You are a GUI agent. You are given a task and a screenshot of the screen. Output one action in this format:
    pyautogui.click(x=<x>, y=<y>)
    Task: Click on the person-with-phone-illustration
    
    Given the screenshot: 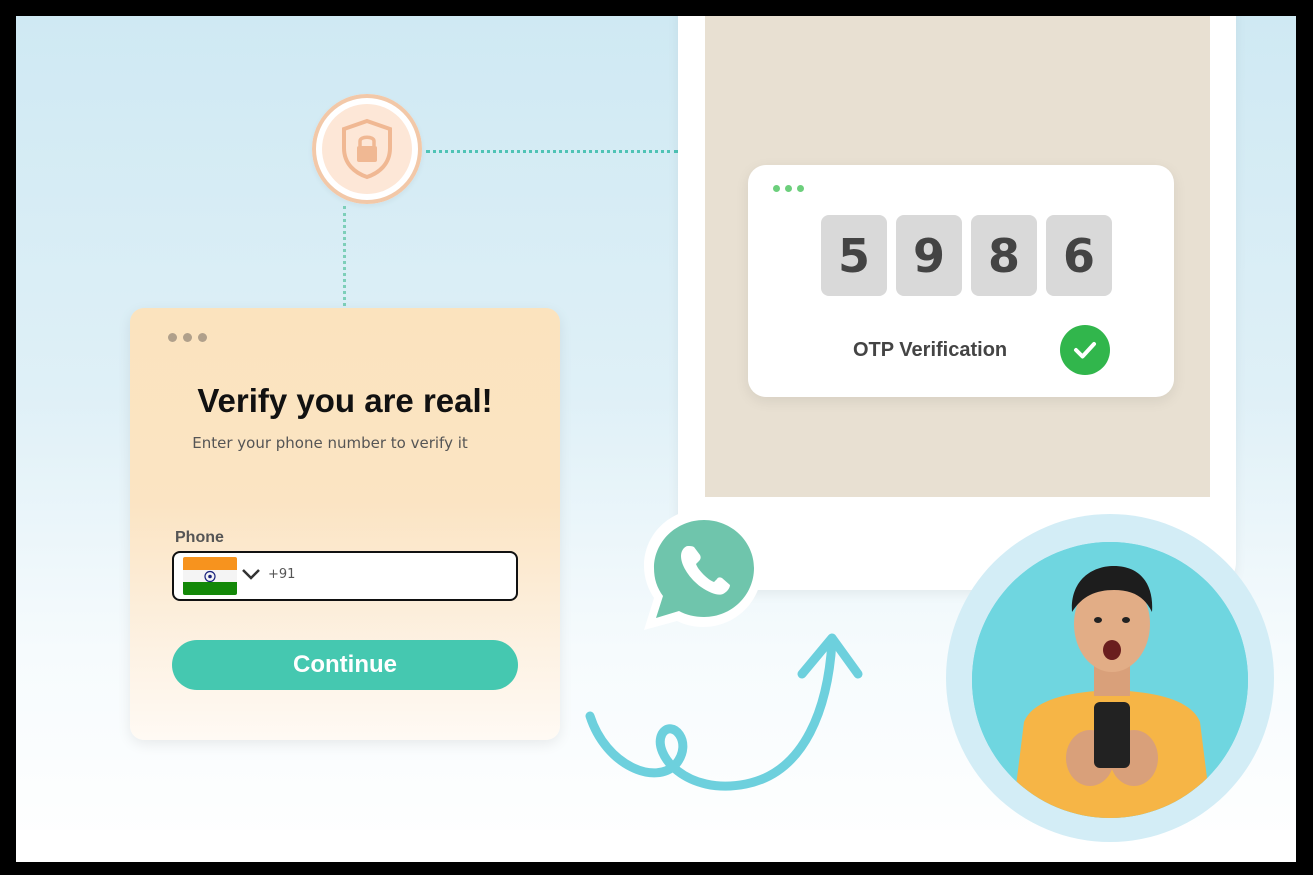 What is the action you would take?
    pyautogui.click(x=1110, y=680)
    